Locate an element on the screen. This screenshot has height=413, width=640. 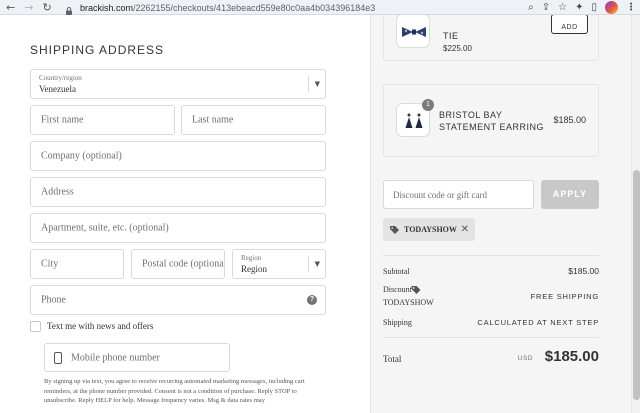
last-name-field: Last name is located at coordinates (253, 120).